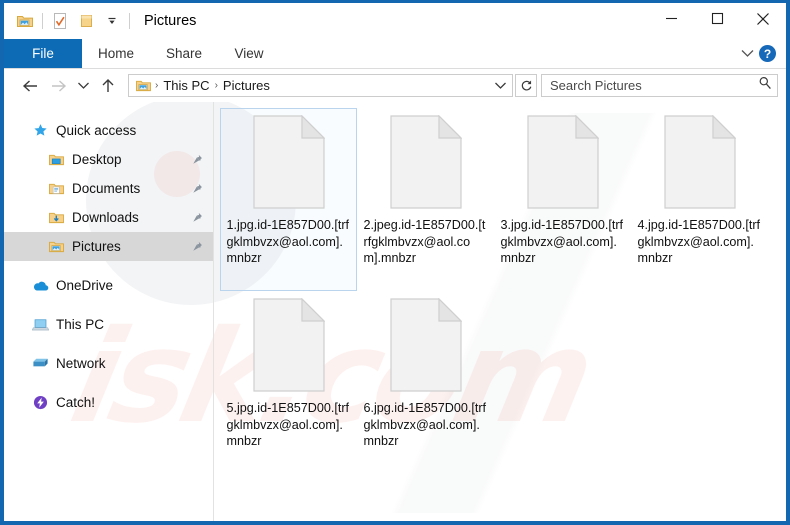 The height and width of the screenshot is (525, 790). I want to click on recent-locations-button, so click(83, 86).